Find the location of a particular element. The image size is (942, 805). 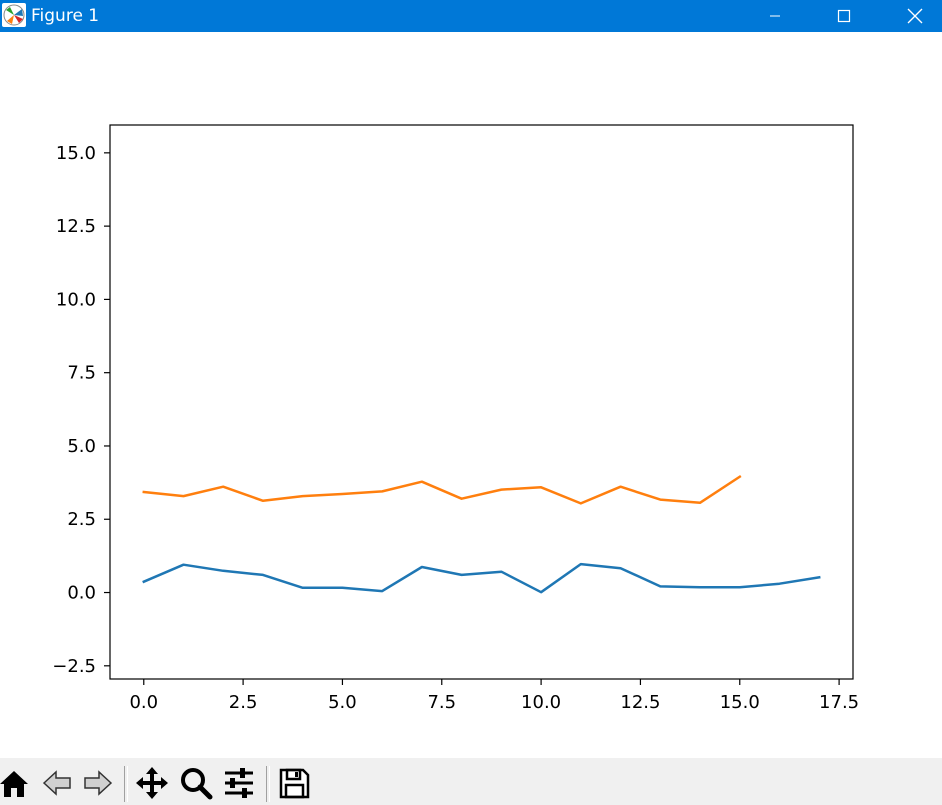

minimize-button is located at coordinates (775, 16).